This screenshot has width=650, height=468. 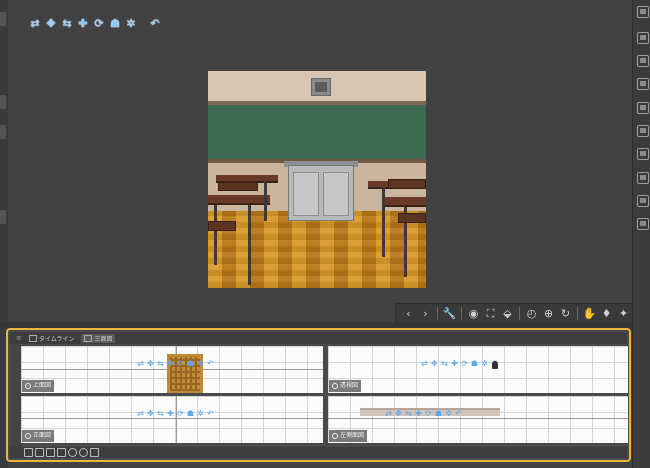 I want to click on pane-perspective-view: ⇄✥⇆✚⟳☗✲↶ 透視図, so click(x=478, y=369).